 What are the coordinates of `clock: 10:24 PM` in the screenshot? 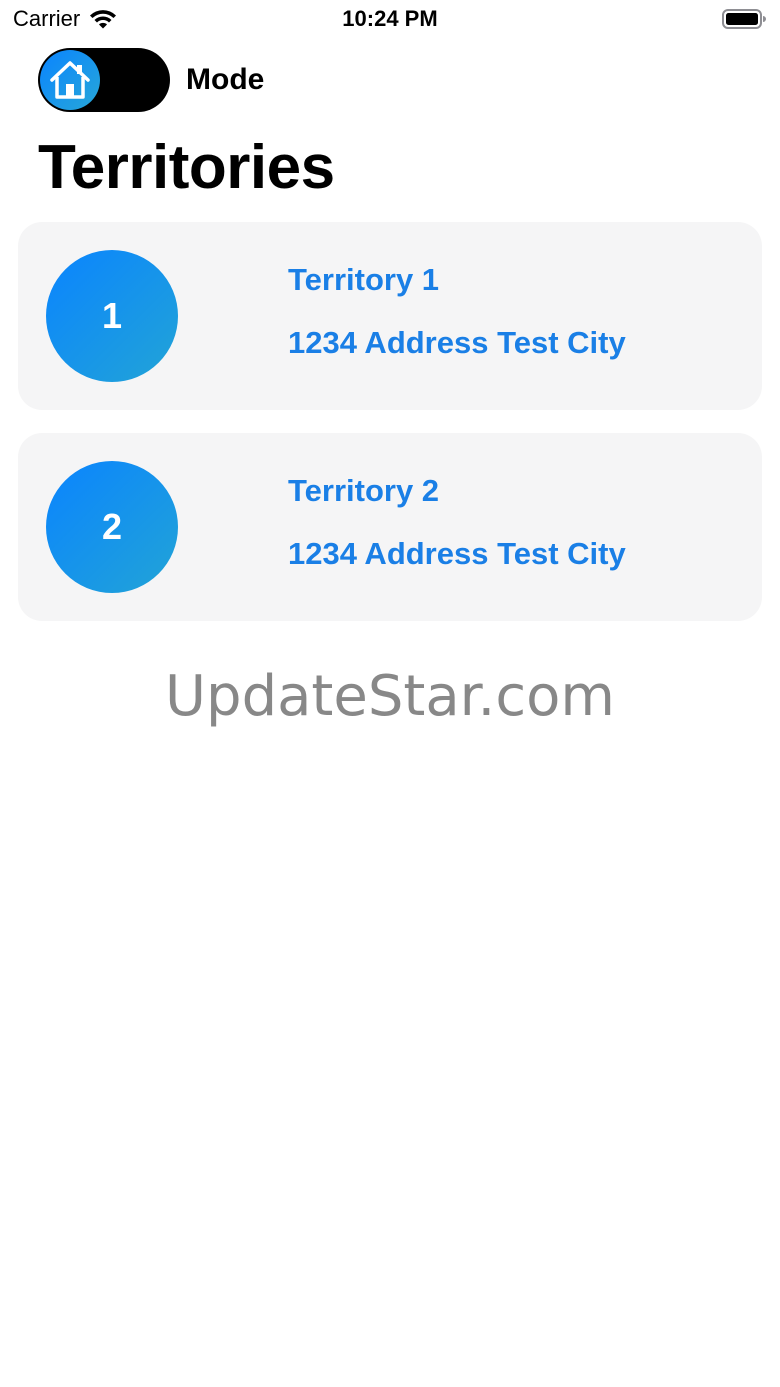 It's located at (390, 18).